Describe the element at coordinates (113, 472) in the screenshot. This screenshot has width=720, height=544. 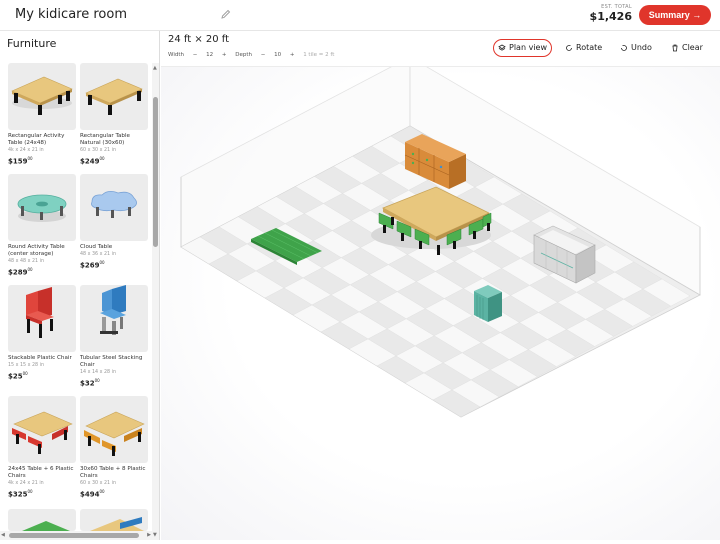
I see `item-name: 30x60 Table + 8 Plastic Chairs` at that location.